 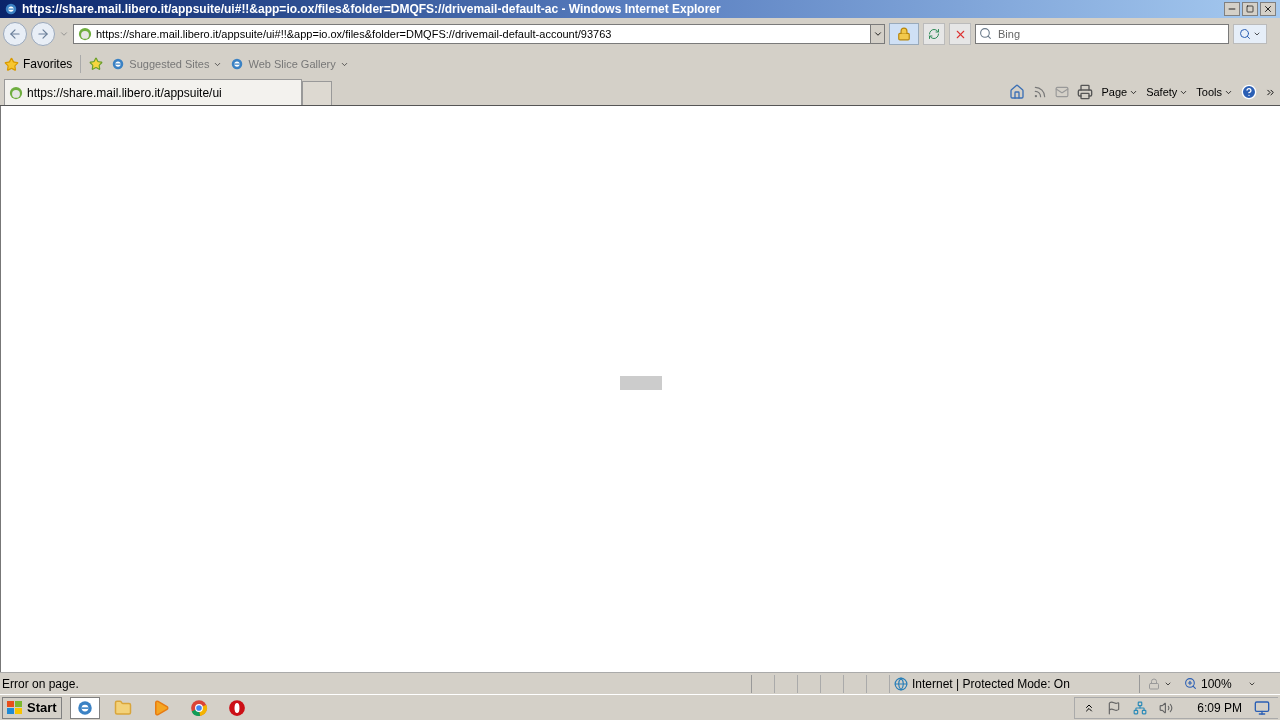 I want to click on close-icon, so click(x=1268, y=9).